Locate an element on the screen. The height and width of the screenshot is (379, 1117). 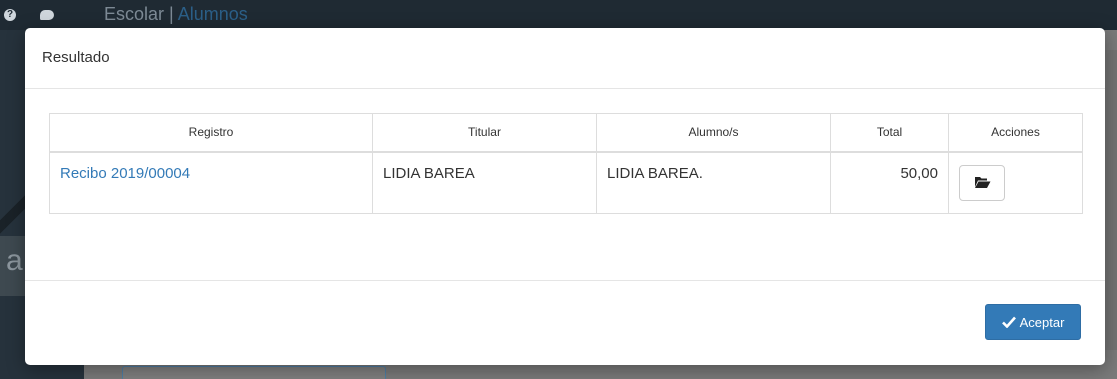
app-brand: Escolar | Alumnos is located at coordinates (176, 14).